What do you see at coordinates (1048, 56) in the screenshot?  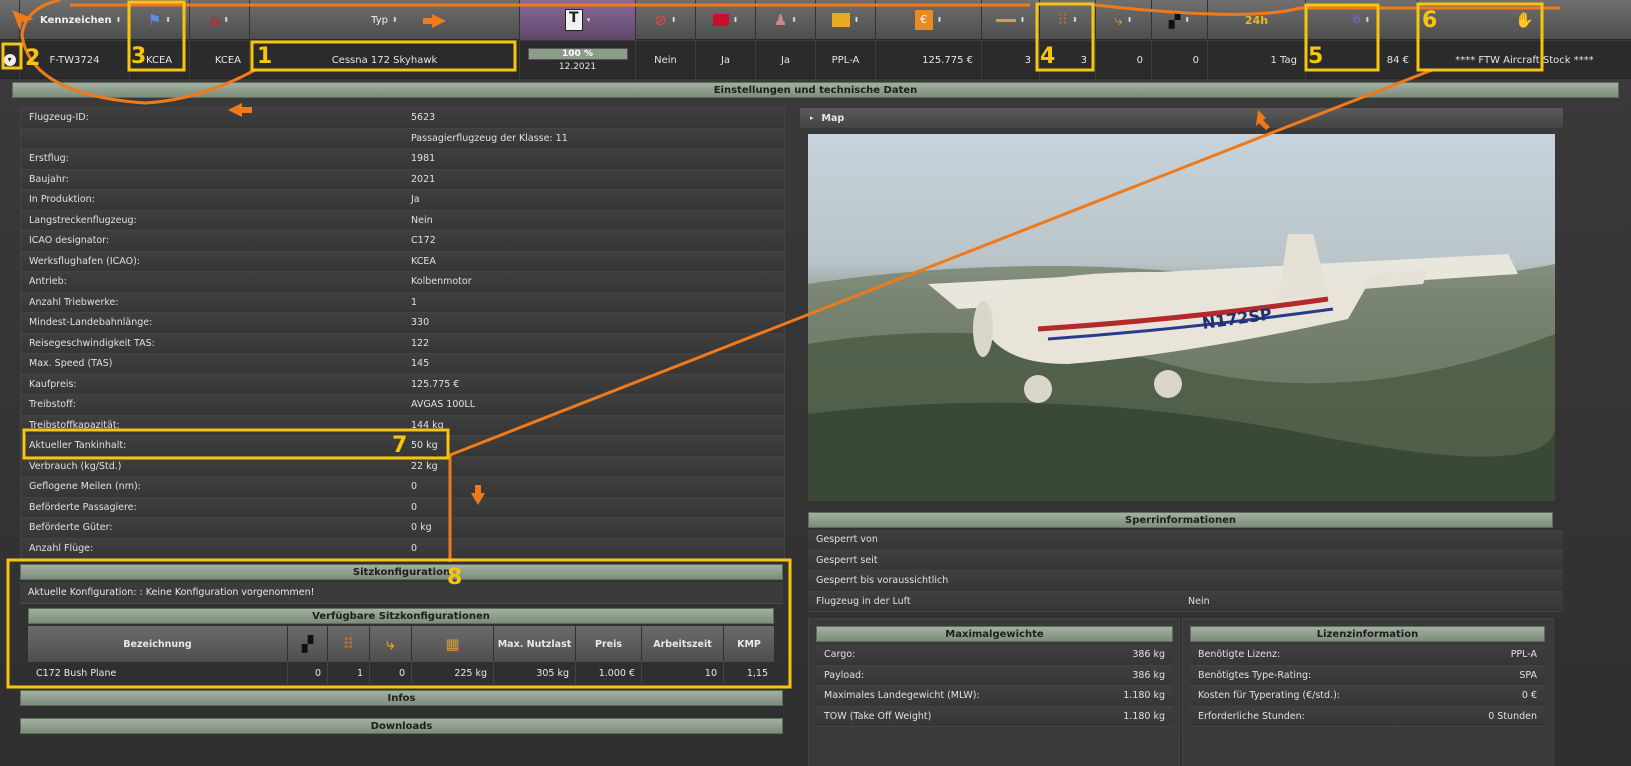 I see `annotation-number-4: 4` at bounding box center [1048, 56].